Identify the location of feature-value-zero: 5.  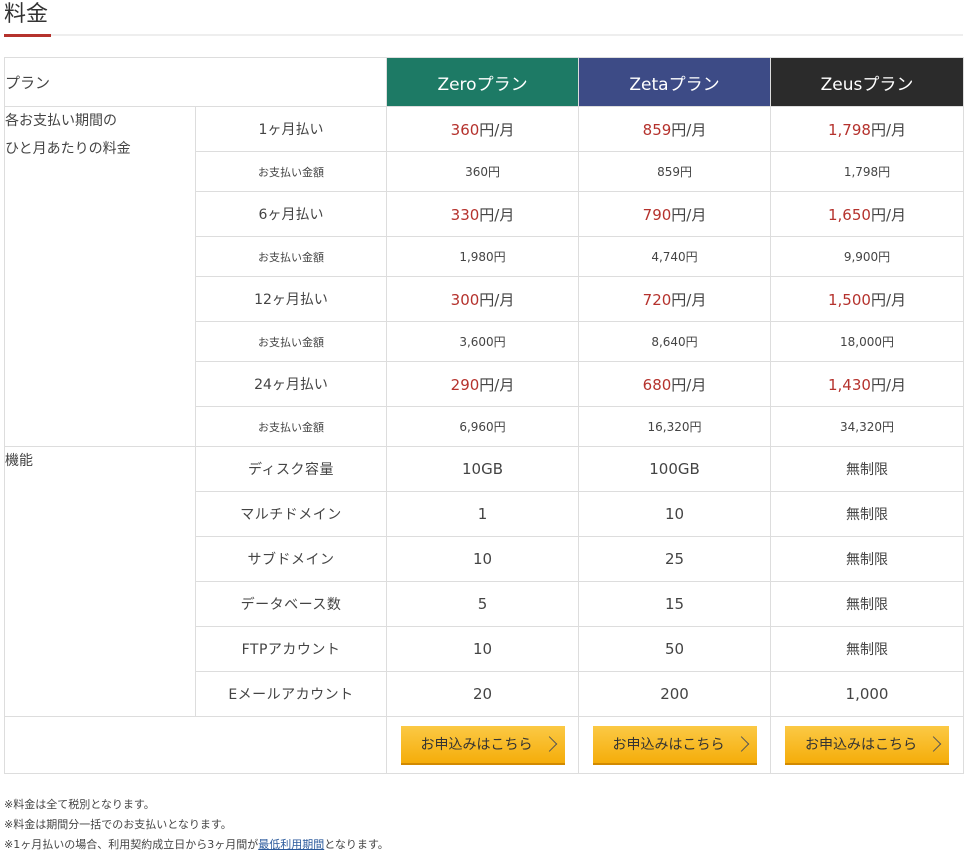
(483, 604).